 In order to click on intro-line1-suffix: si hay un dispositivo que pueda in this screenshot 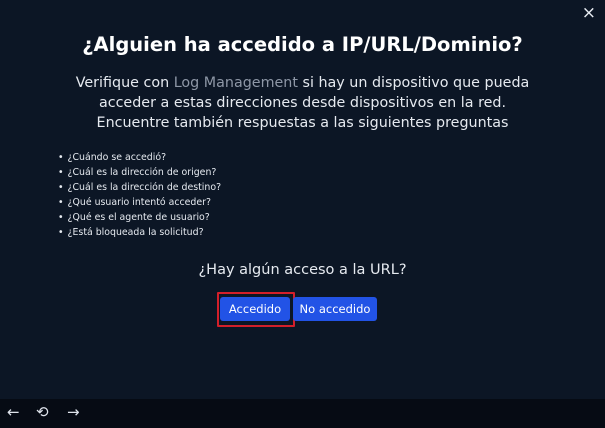, I will do `click(413, 83)`.